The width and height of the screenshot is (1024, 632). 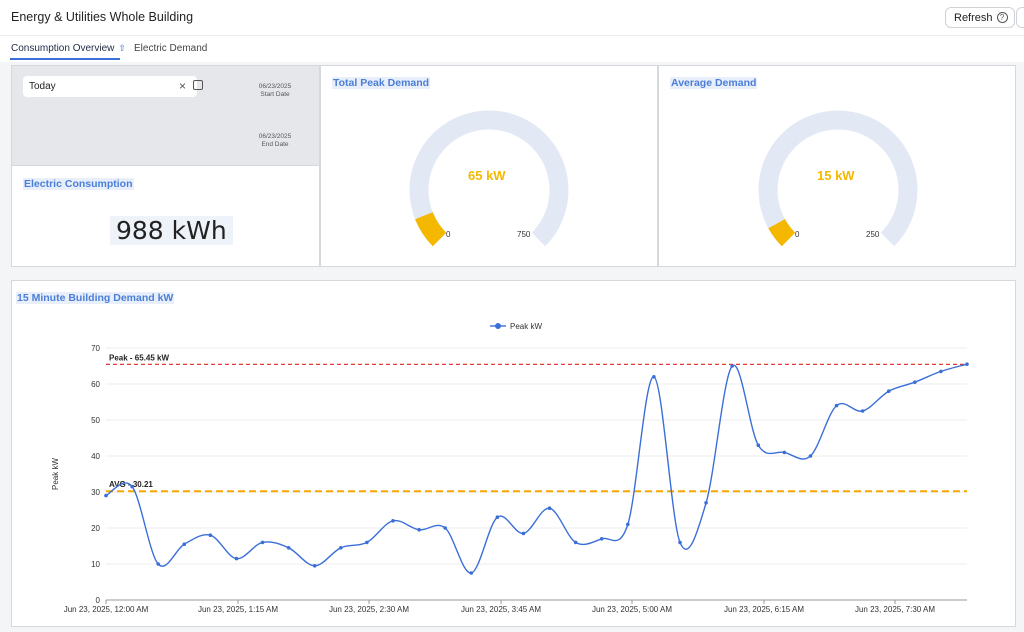 What do you see at coordinates (275, 144) in the screenshot?
I see `end-date-label: End Date` at bounding box center [275, 144].